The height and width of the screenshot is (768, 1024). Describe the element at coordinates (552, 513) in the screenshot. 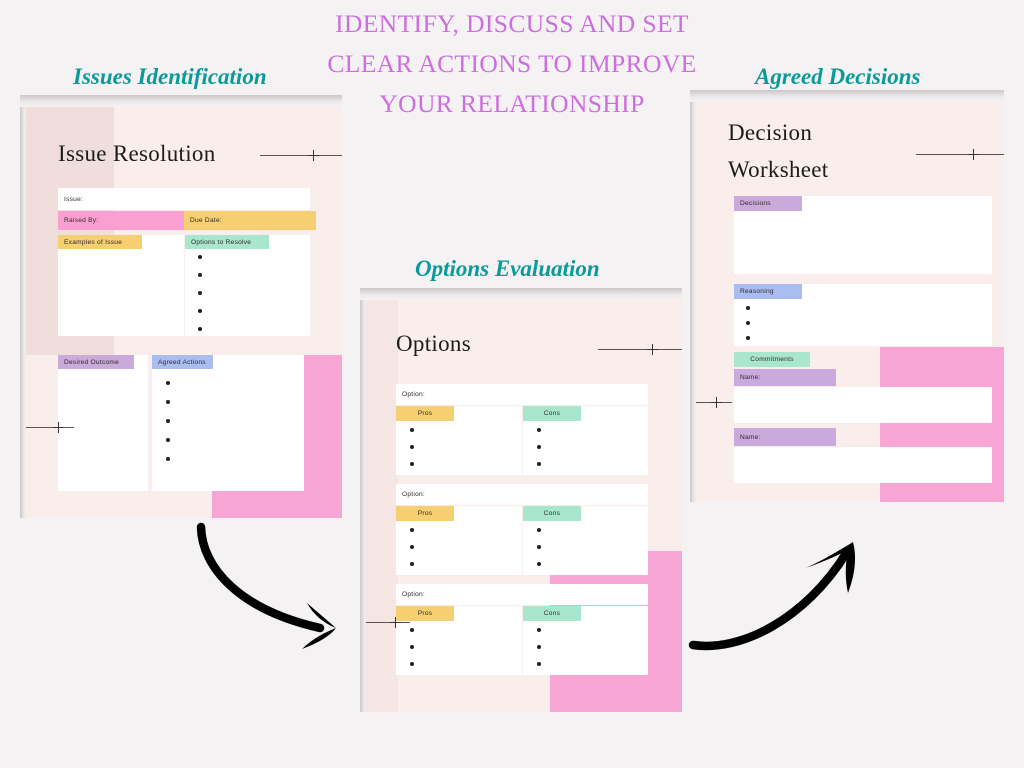

I see `option-row-2-cons-label: Cons` at that location.